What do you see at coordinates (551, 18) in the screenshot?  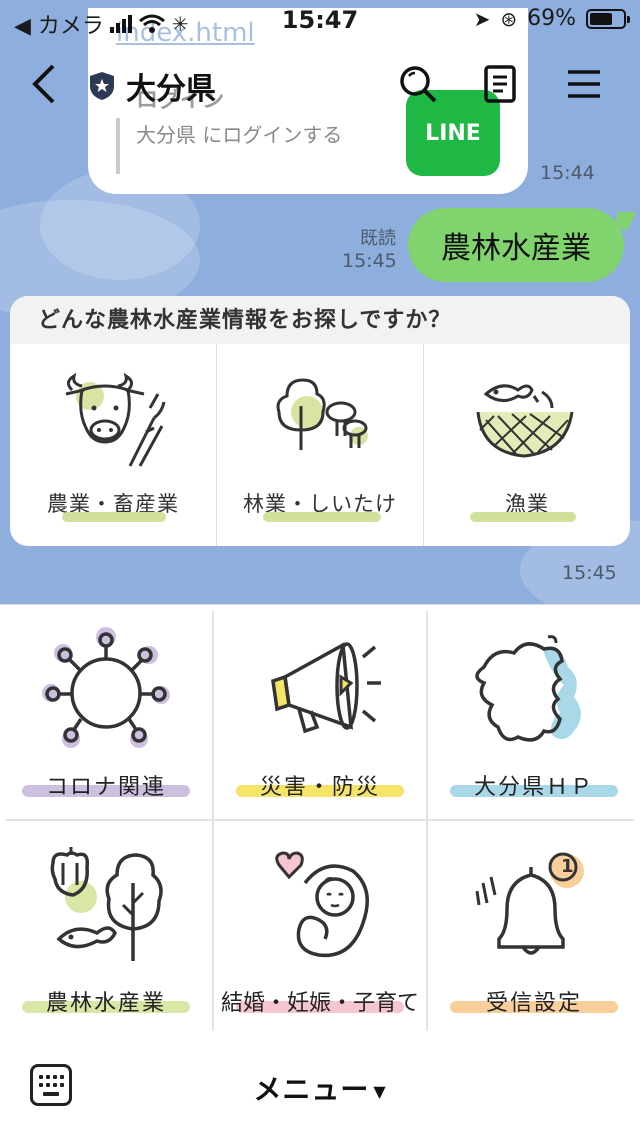 I see `battery-percent: 69%` at bounding box center [551, 18].